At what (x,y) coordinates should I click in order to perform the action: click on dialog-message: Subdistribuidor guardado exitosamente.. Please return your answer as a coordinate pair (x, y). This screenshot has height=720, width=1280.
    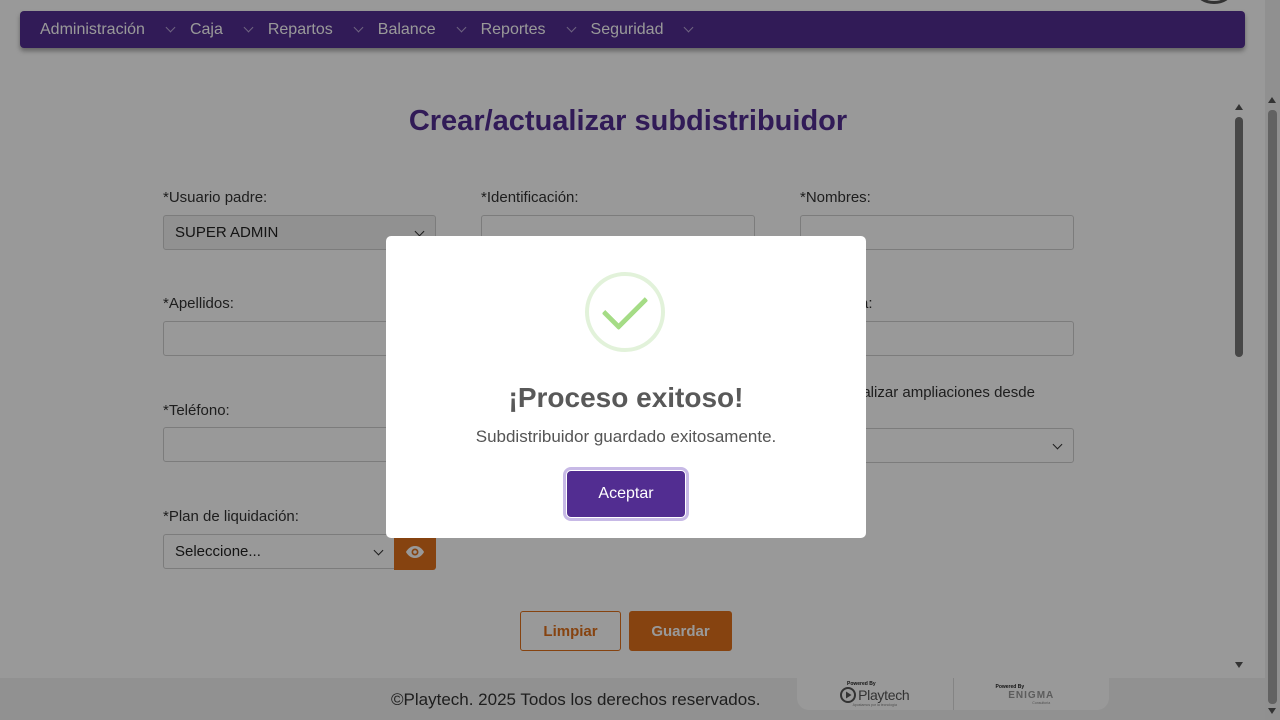
    Looking at the image, I should click on (626, 436).